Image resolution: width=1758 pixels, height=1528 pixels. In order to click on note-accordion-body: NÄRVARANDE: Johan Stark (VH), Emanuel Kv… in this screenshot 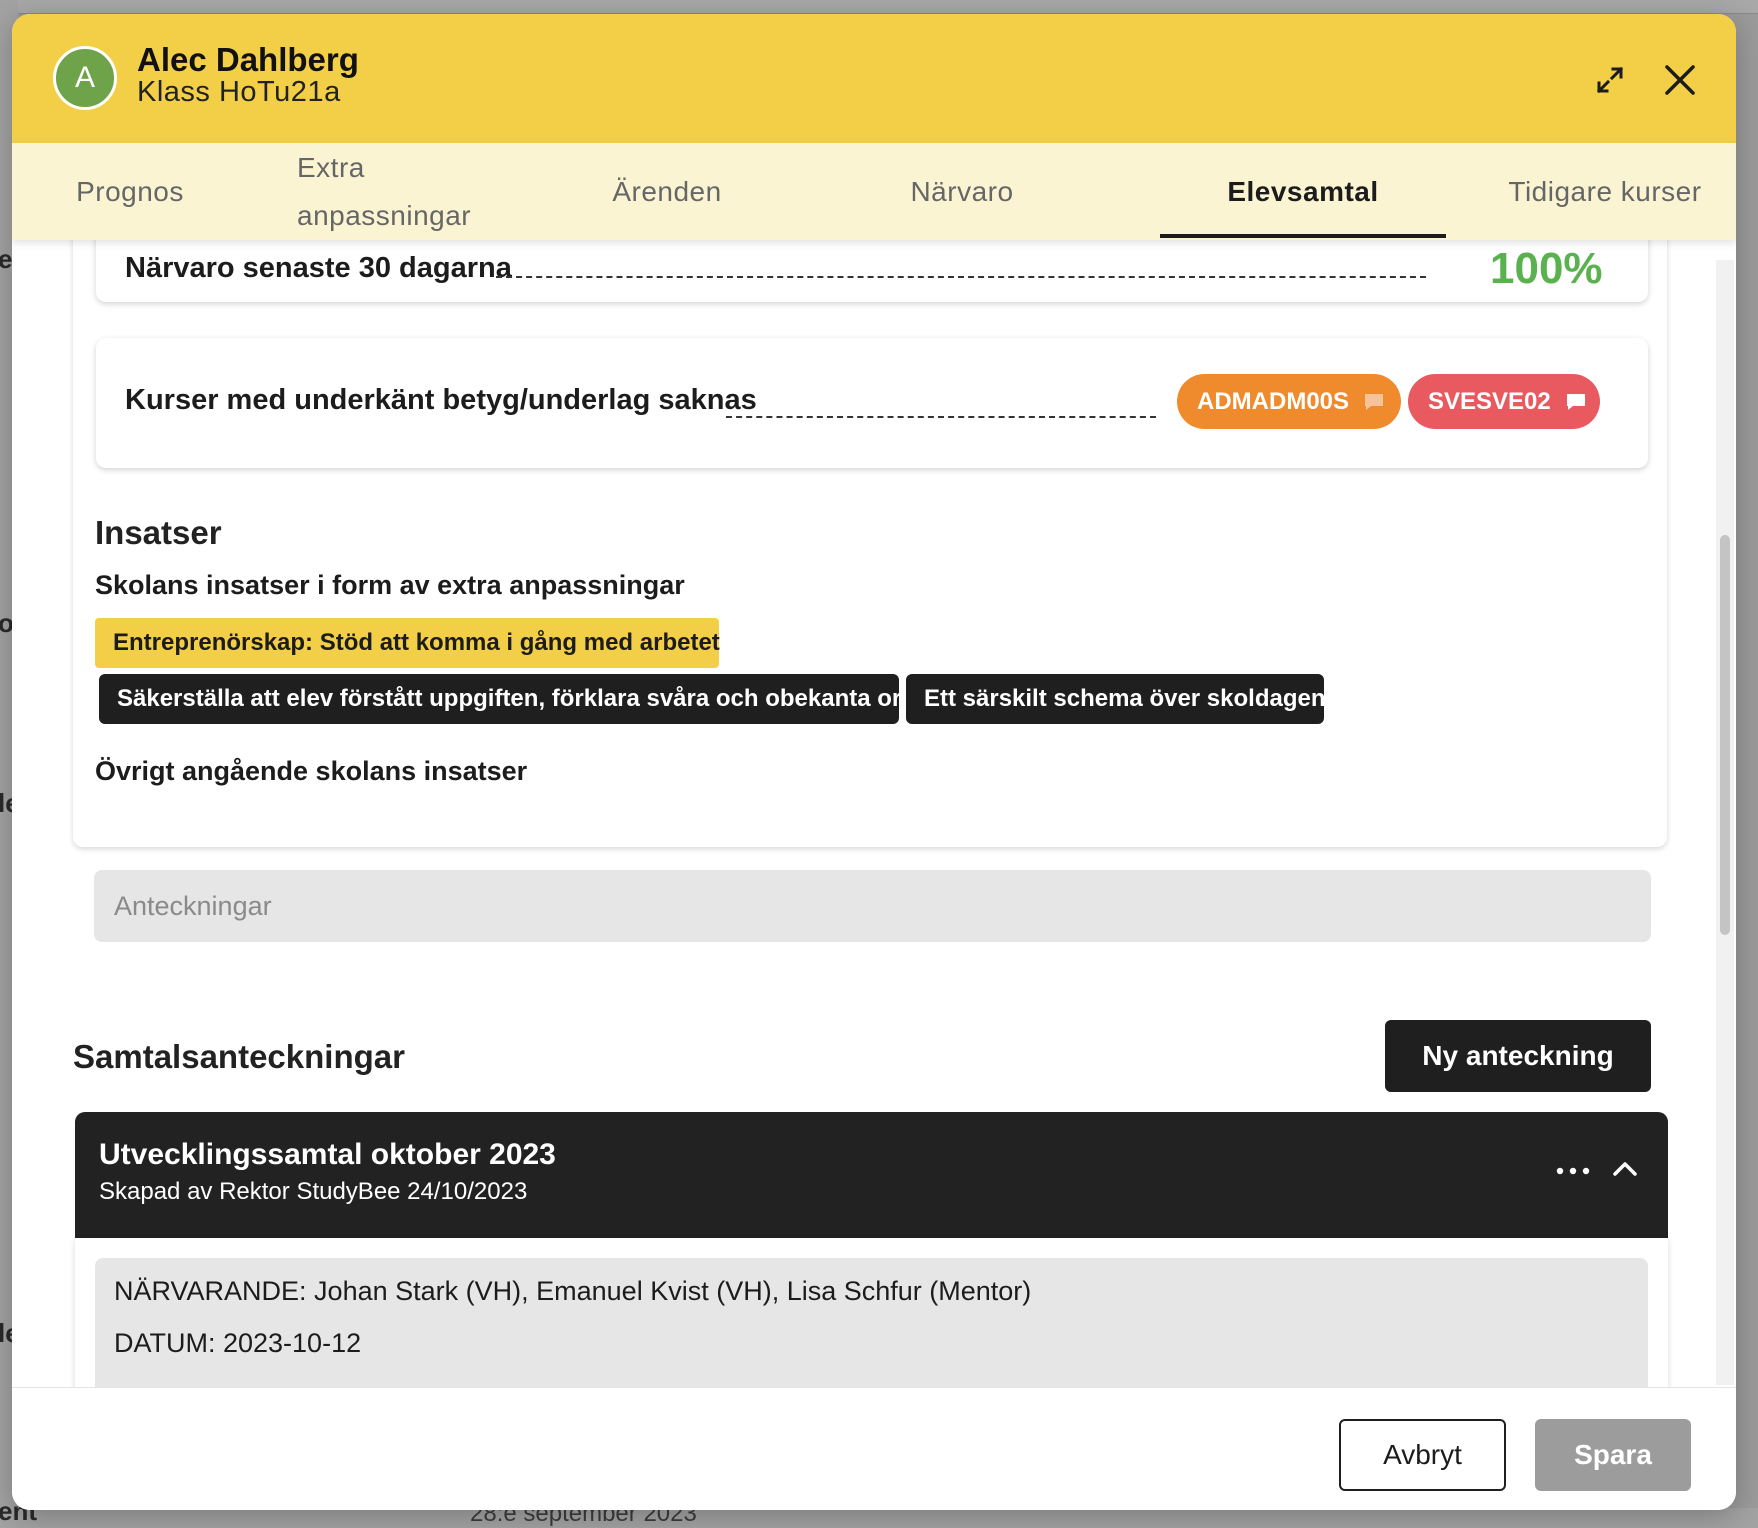, I will do `click(871, 1312)`.